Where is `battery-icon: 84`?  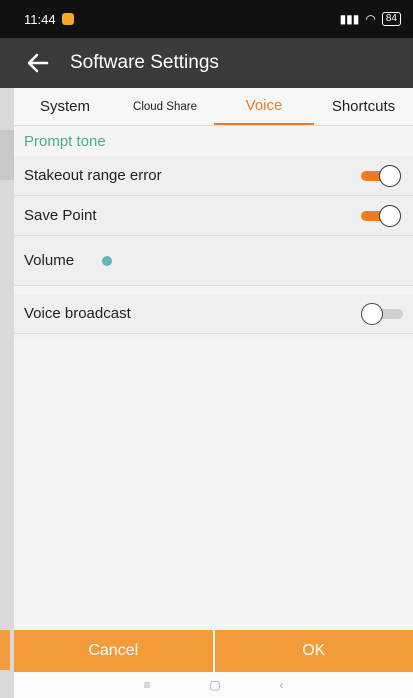 battery-icon: 84 is located at coordinates (391, 19).